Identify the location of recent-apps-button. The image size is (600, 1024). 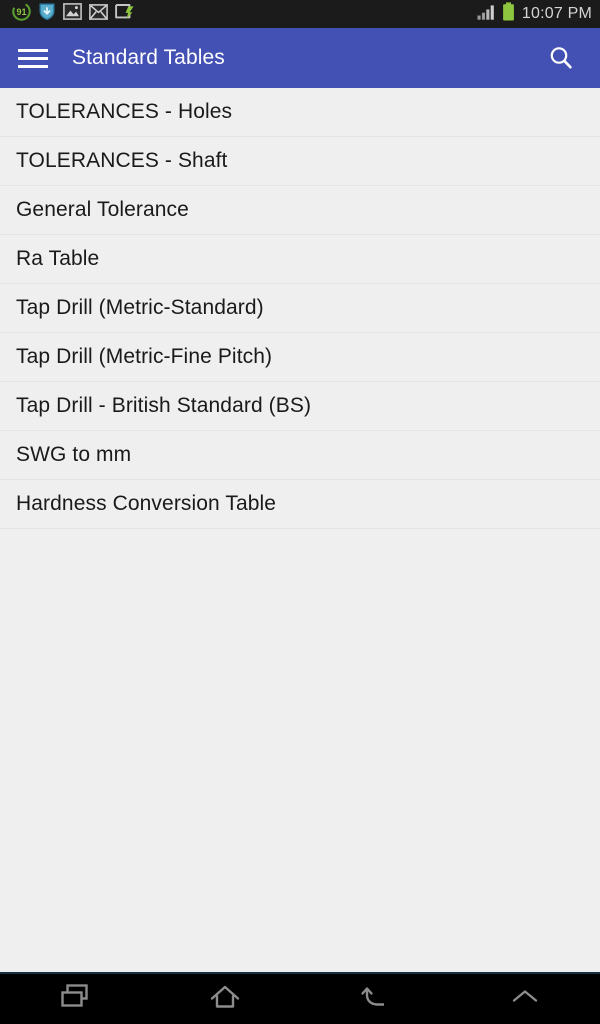
(75, 999).